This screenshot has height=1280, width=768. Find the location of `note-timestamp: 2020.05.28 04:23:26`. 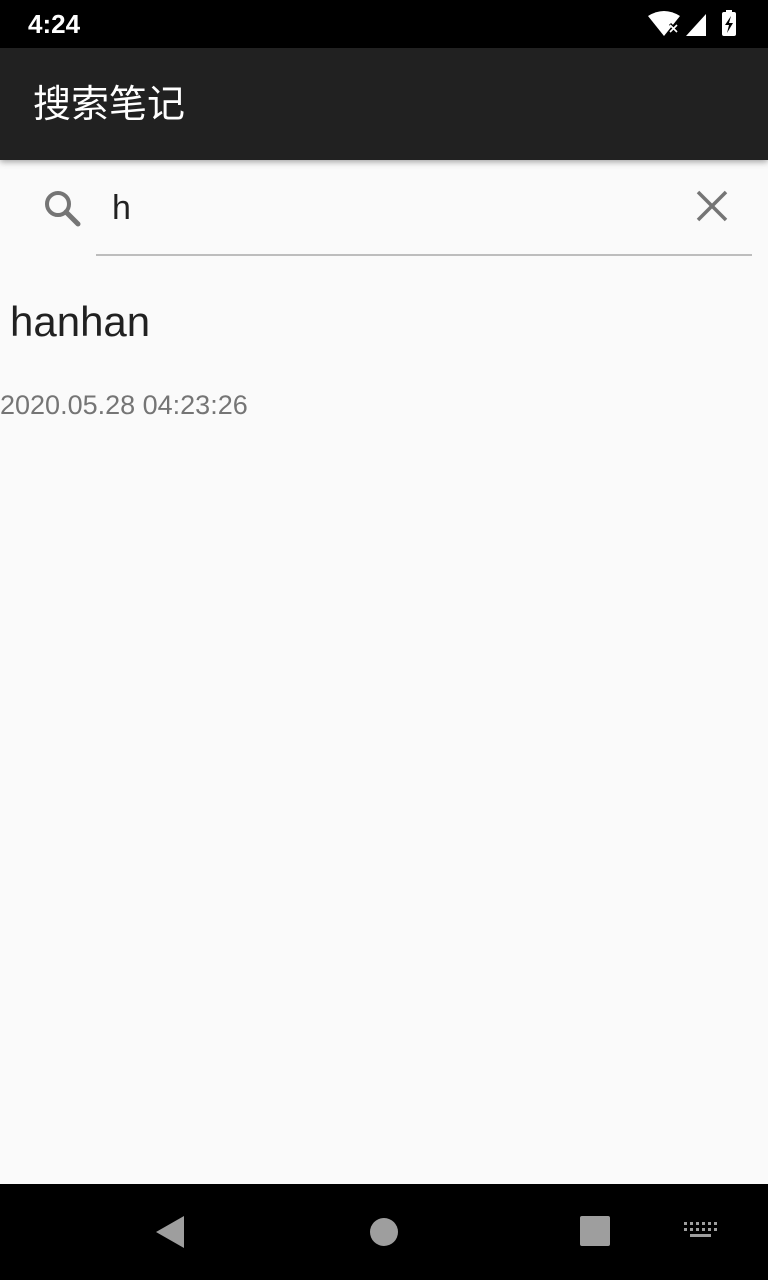

note-timestamp: 2020.05.28 04:23:26 is located at coordinates (124, 405).